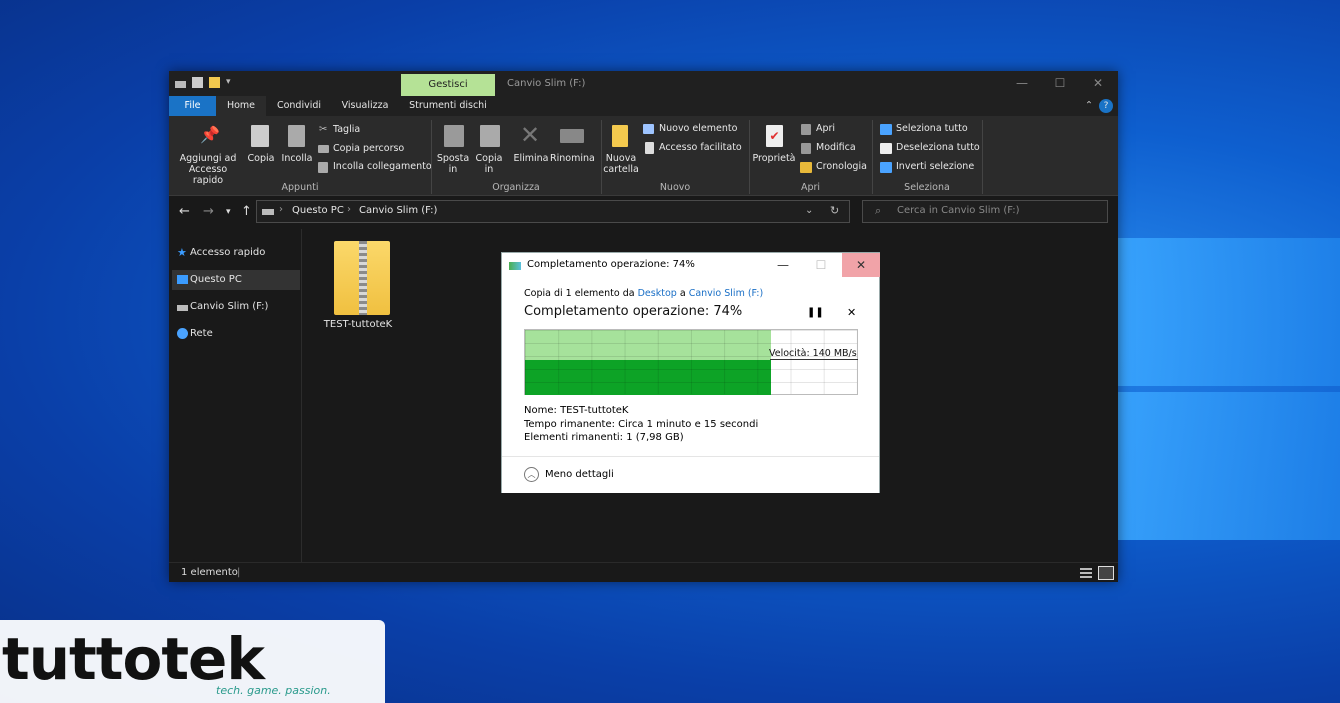 The height and width of the screenshot is (703, 1340). What do you see at coordinates (579, 474) in the screenshot?
I see `less-details-label: Meno dettagli` at bounding box center [579, 474].